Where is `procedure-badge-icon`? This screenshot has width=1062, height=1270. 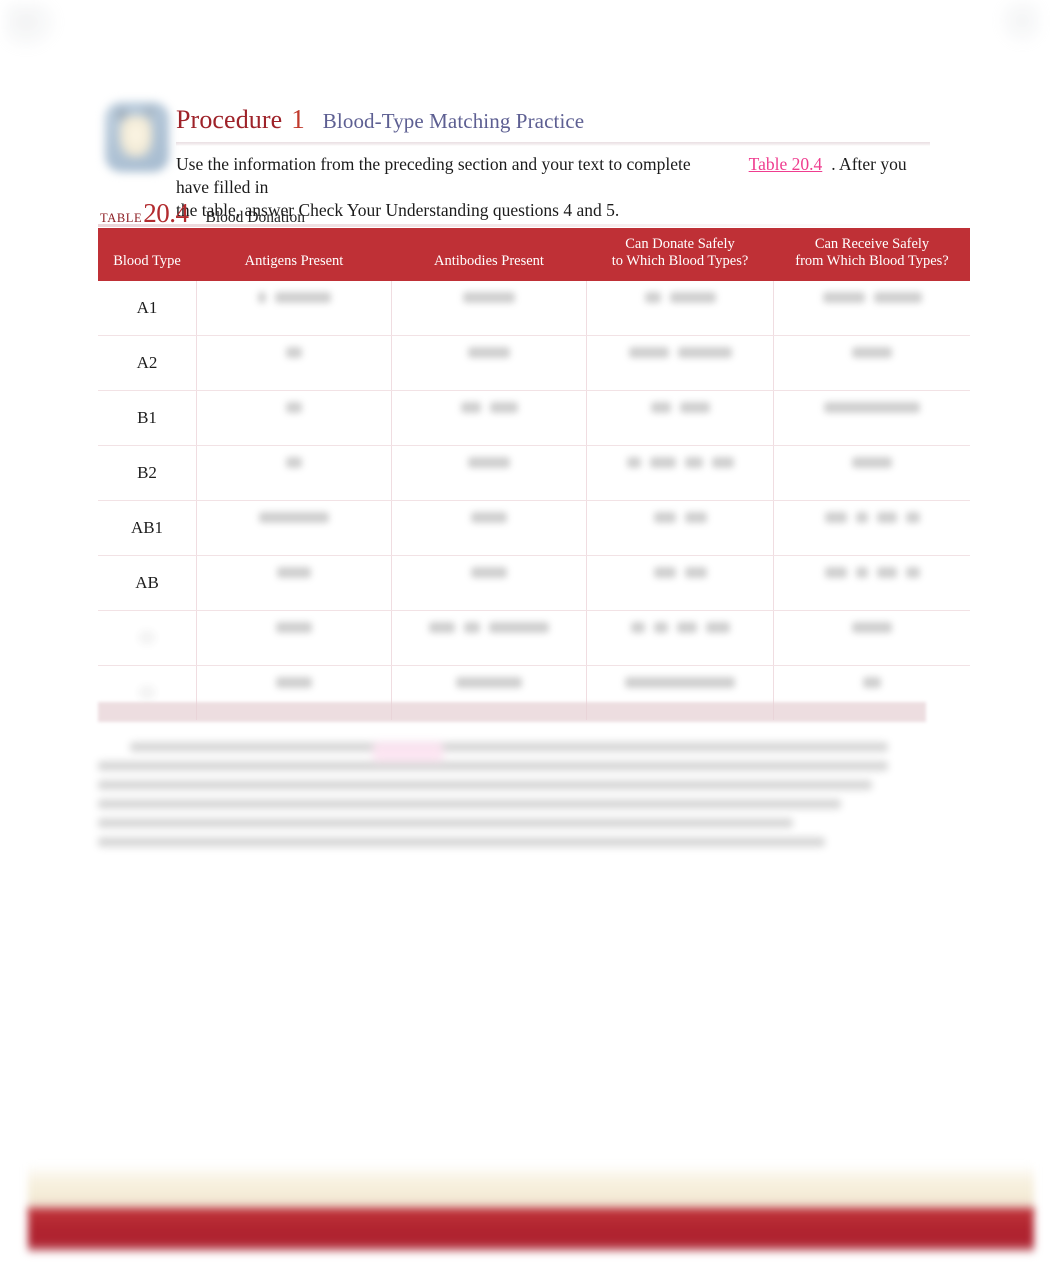
procedure-badge-icon is located at coordinates (137, 137).